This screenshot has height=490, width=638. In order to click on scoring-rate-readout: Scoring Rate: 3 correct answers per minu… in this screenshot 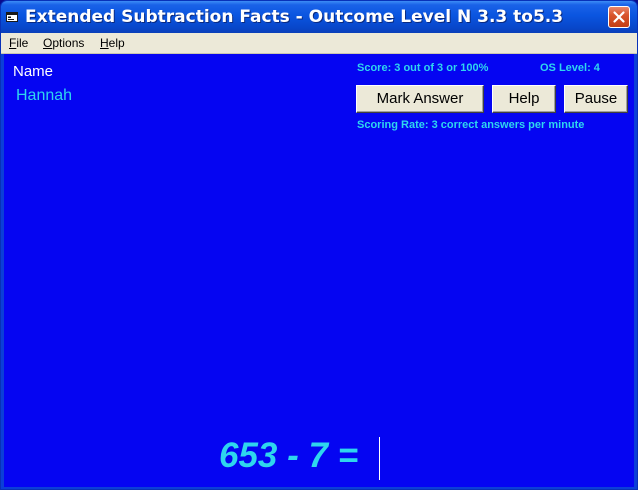, I will do `click(471, 125)`.